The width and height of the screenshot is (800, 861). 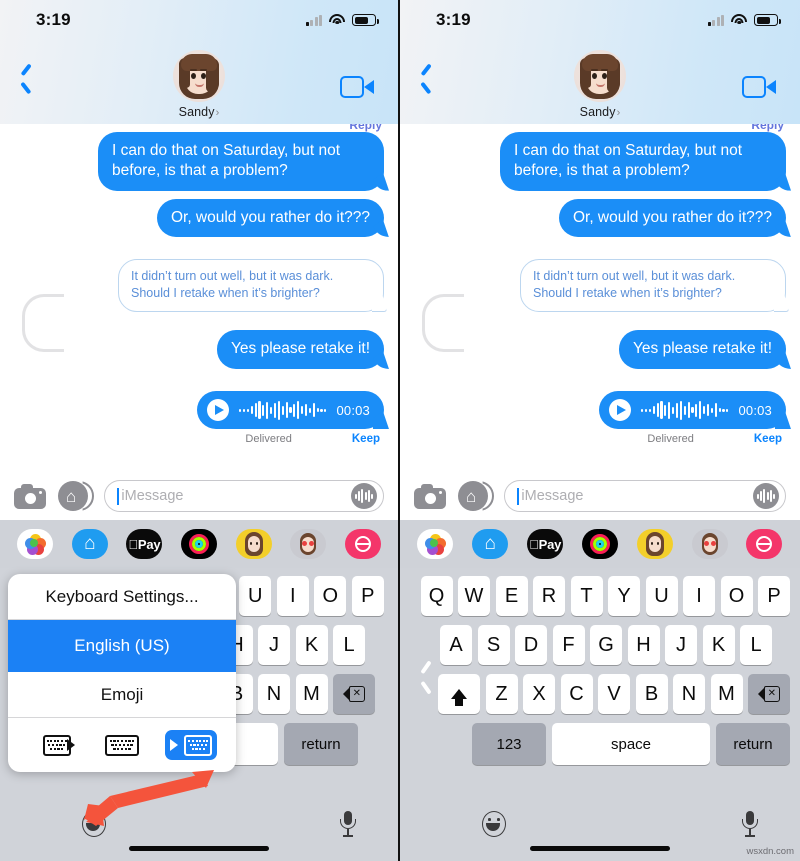 I want to click on space-key: space, so click(x=631, y=744).